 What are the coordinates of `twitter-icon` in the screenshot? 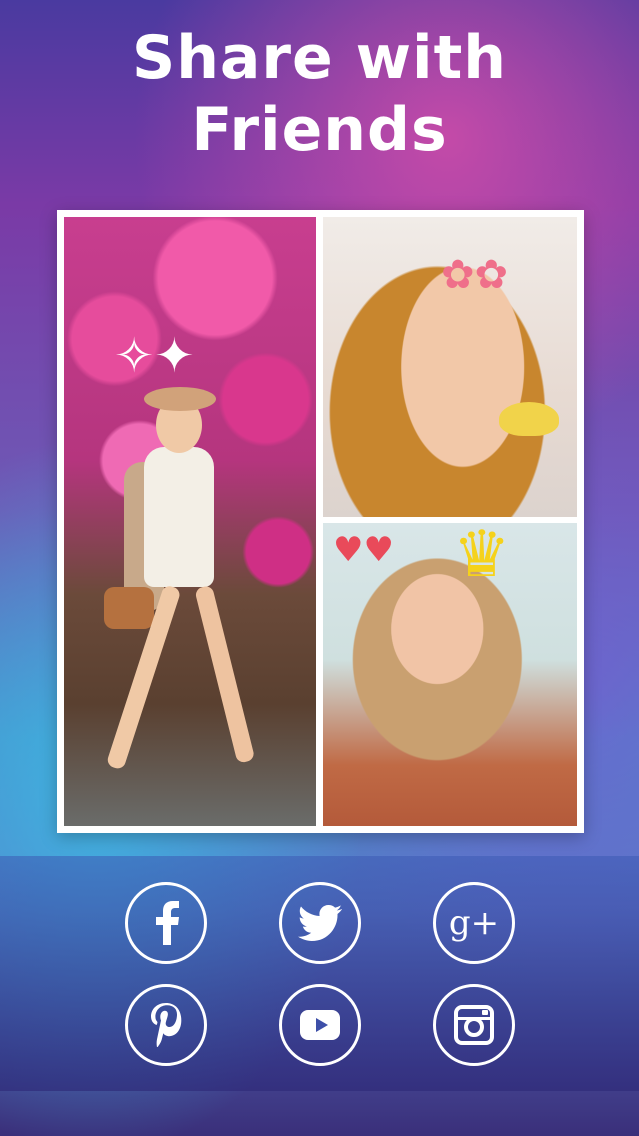 It's located at (320, 923).